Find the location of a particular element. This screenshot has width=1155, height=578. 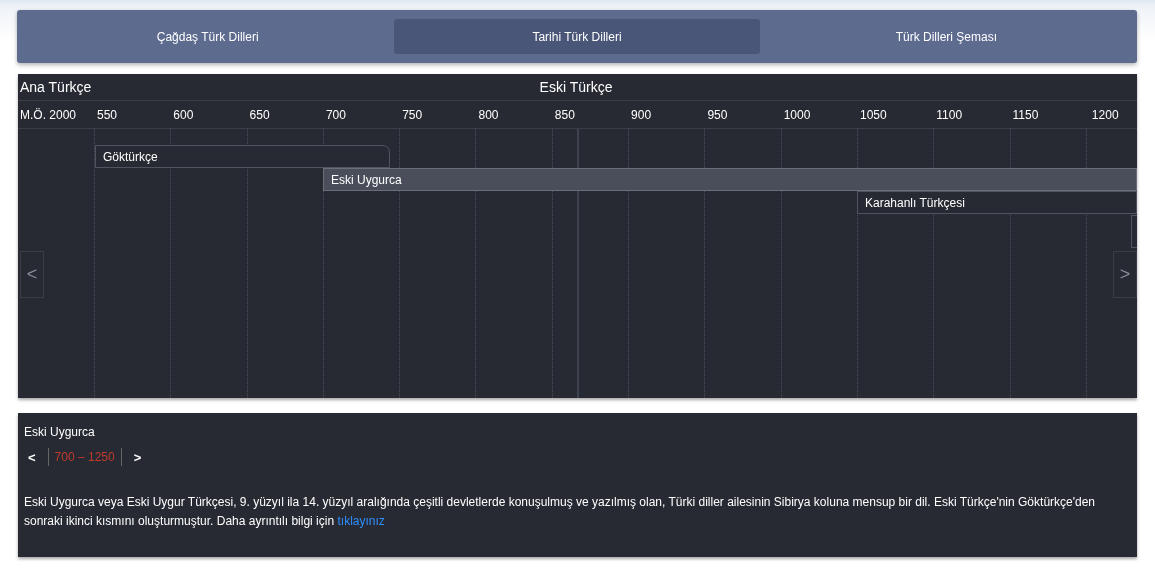

year-label: 750 is located at coordinates (412, 114).